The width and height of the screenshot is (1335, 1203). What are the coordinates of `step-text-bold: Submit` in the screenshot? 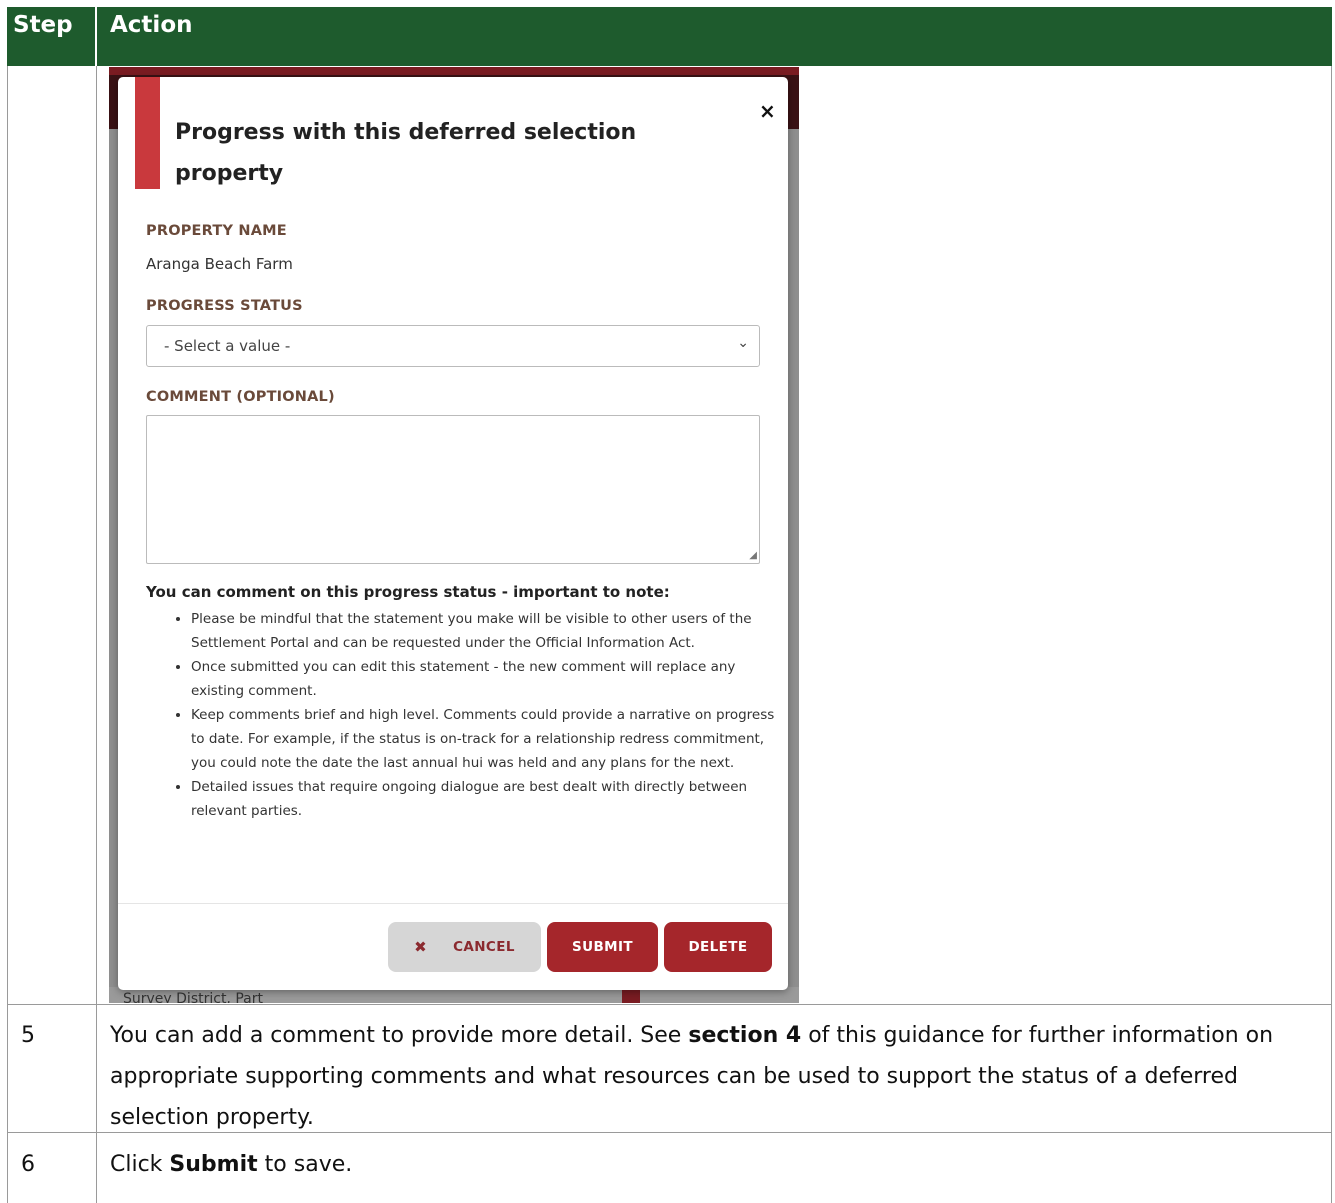 It's located at (213, 1164).